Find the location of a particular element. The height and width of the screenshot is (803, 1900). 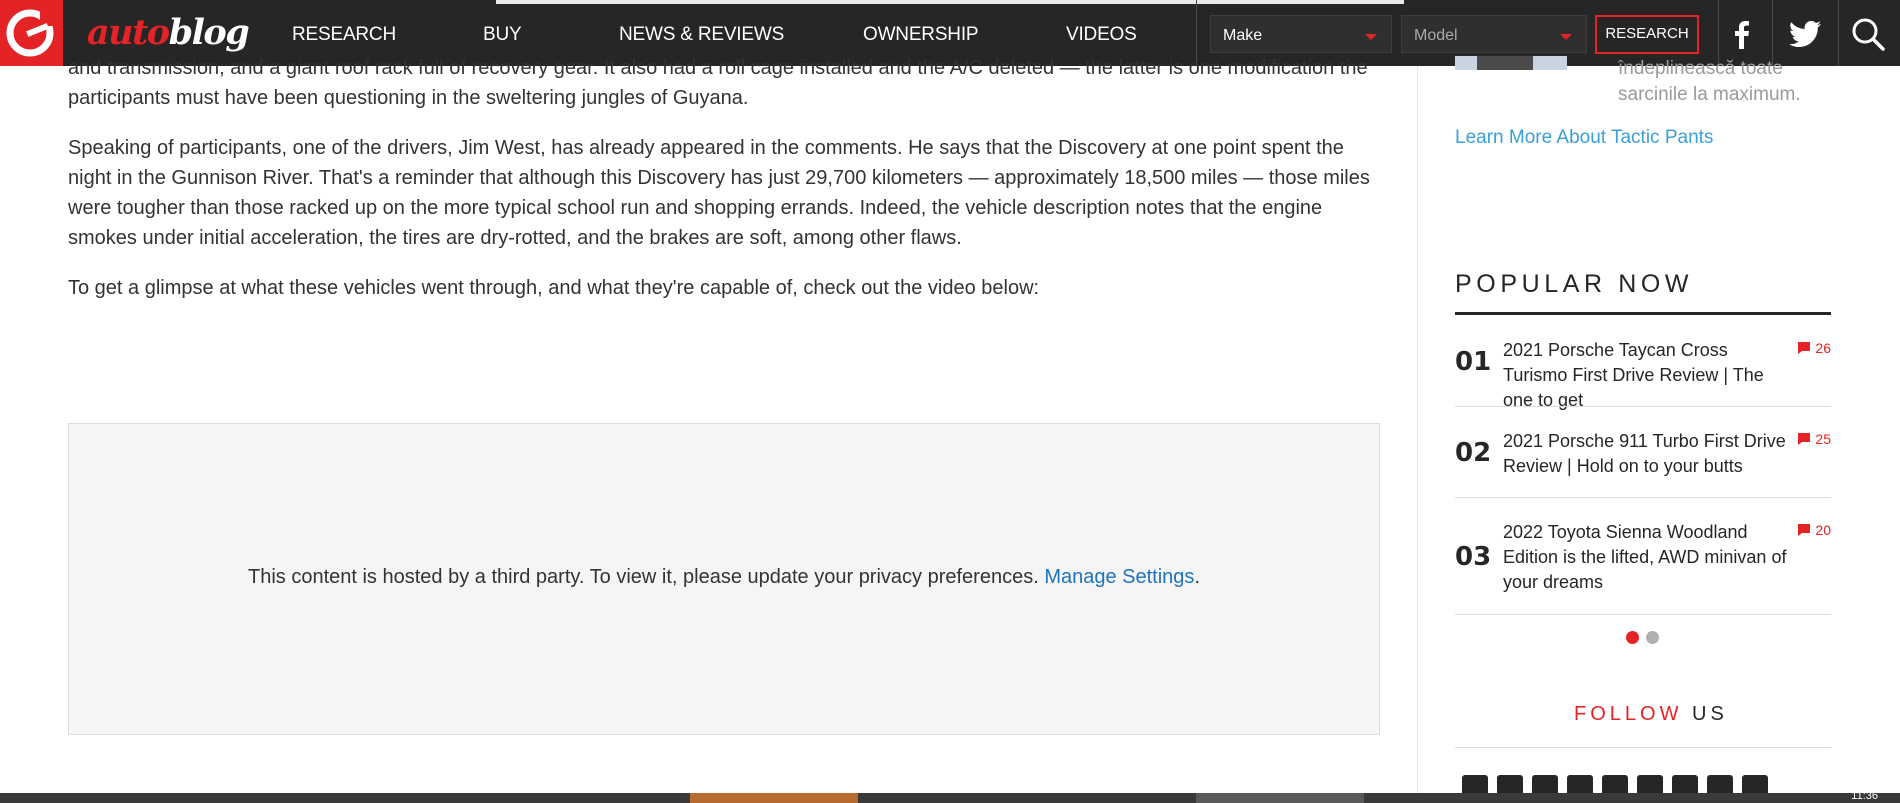

os-taskbar: 11:36 is located at coordinates (950, 796).